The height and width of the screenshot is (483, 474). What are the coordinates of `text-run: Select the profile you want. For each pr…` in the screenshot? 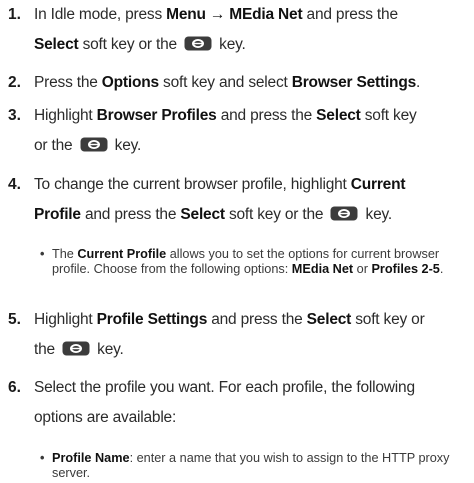 It's located at (224, 387).